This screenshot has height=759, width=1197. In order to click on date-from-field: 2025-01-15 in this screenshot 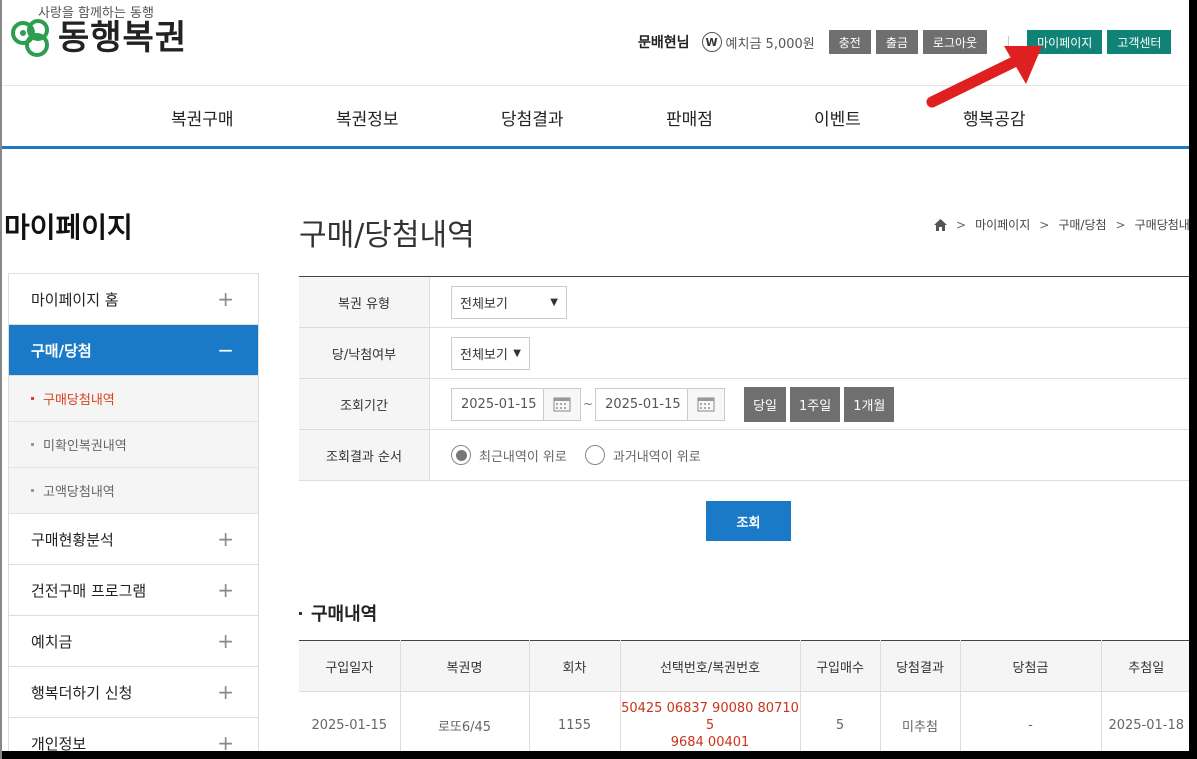, I will do `click(516, 404)`.